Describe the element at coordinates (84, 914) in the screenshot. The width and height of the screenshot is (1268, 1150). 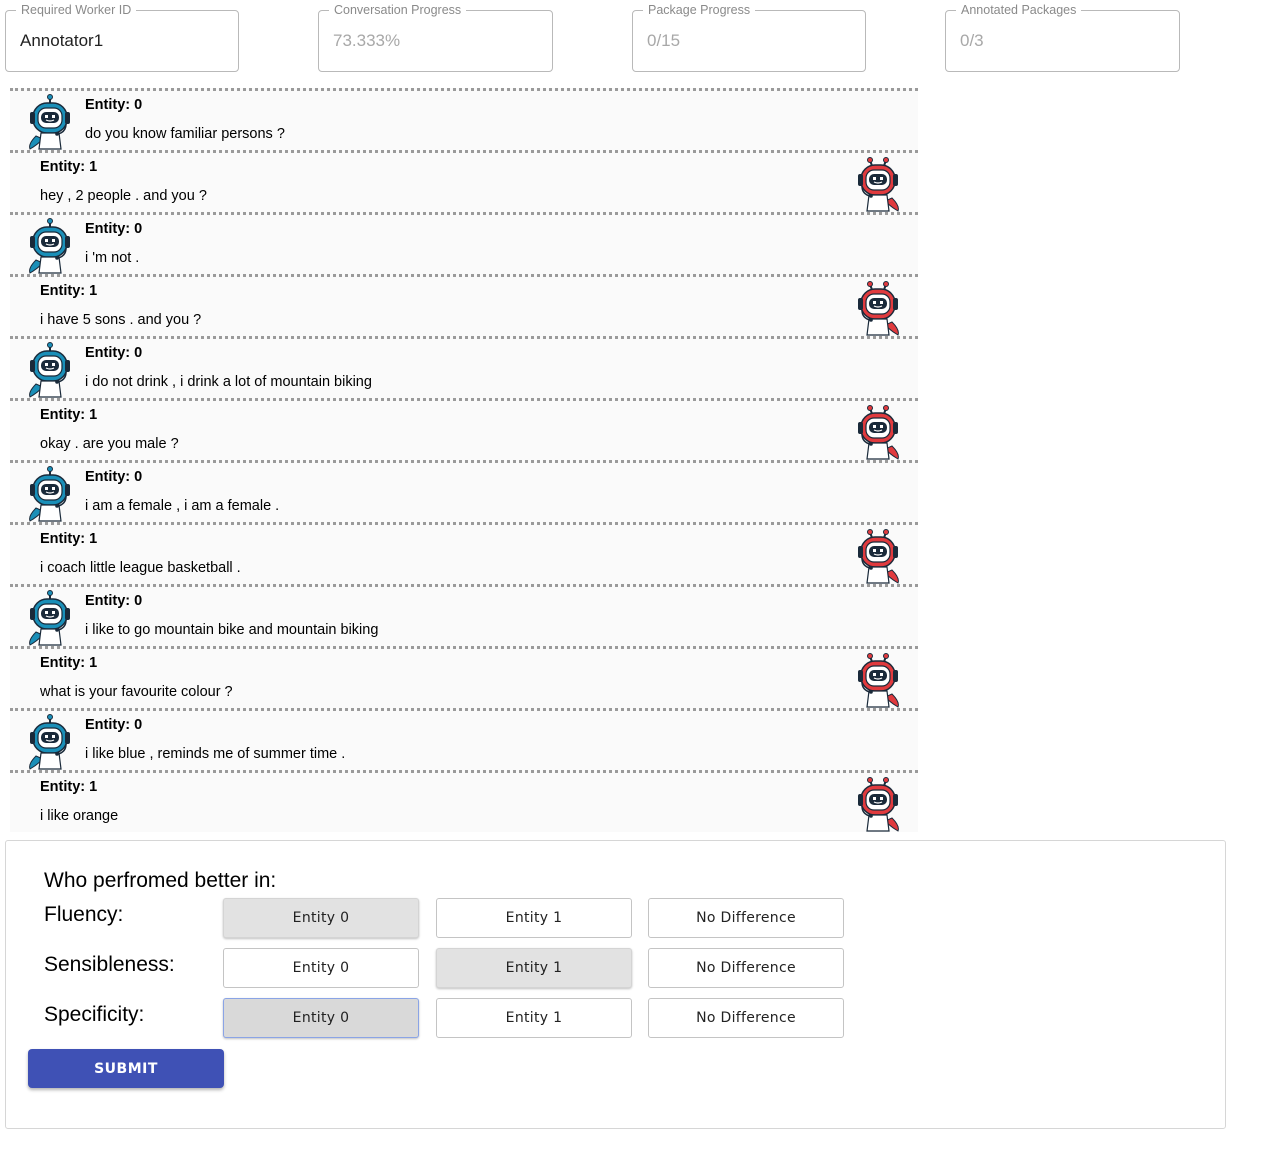
I see `criterion-fluency-label: Fluency:` at that location.